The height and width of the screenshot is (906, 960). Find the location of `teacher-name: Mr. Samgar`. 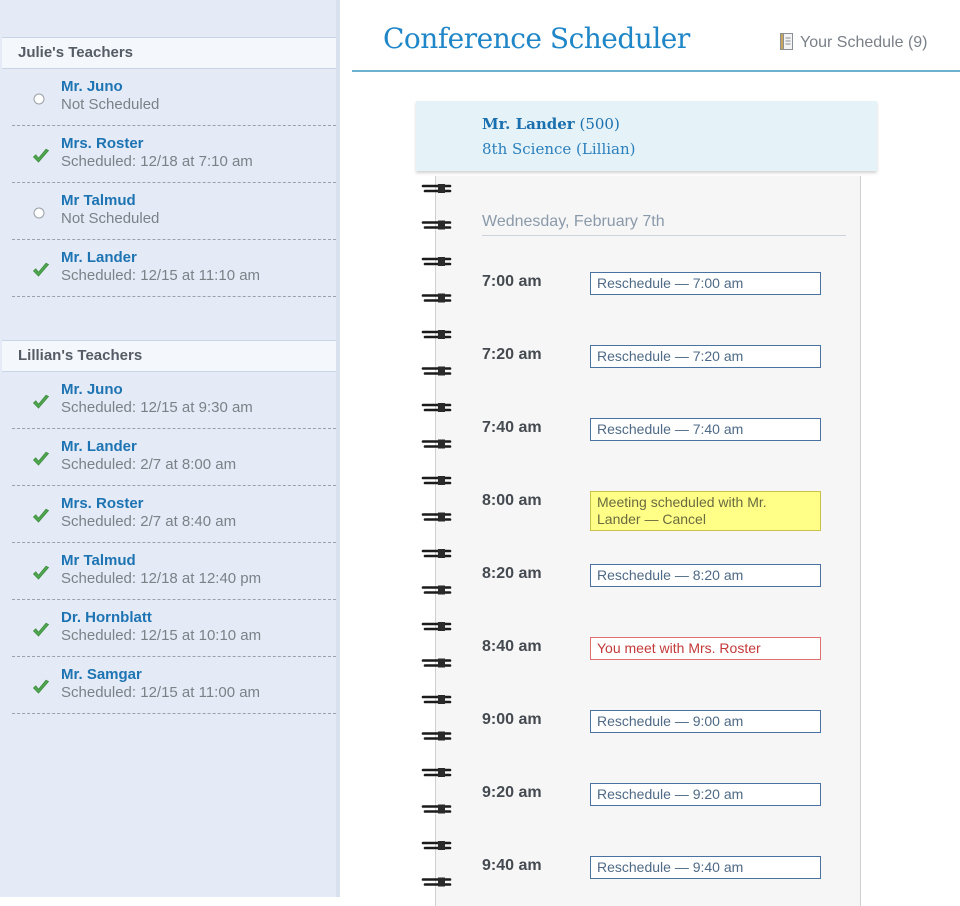

teacher-name: Mr. Samgar is located at coordinates (101, 674).